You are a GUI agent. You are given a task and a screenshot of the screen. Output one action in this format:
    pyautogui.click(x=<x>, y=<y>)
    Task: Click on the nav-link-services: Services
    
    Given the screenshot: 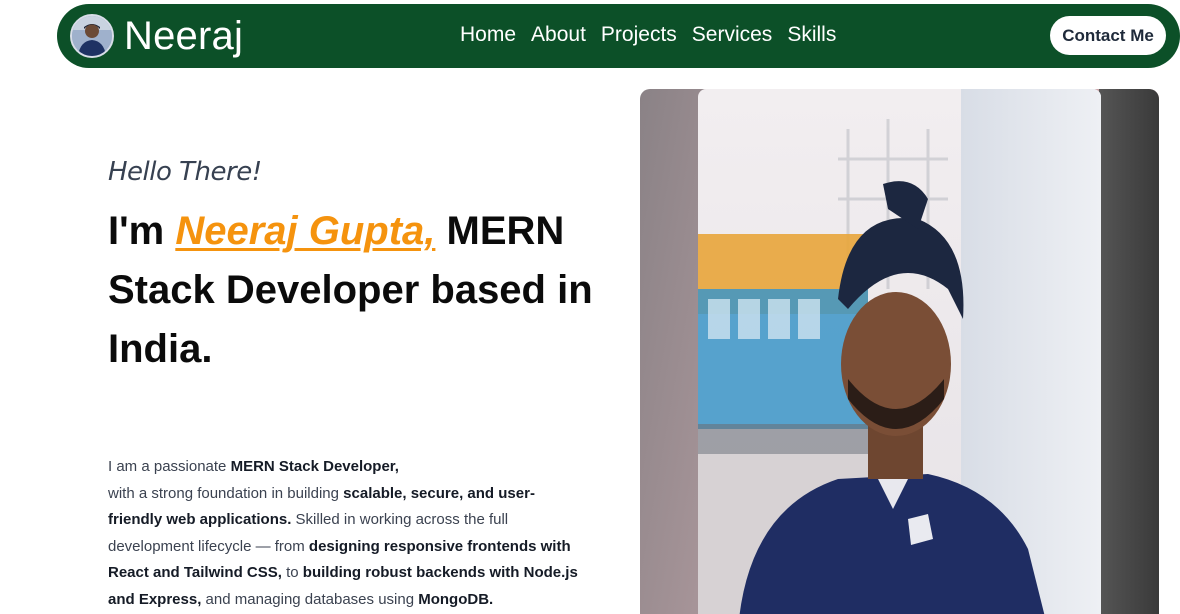 What is the action you would take?
    pyautogui.click(x=732, y=35)
    